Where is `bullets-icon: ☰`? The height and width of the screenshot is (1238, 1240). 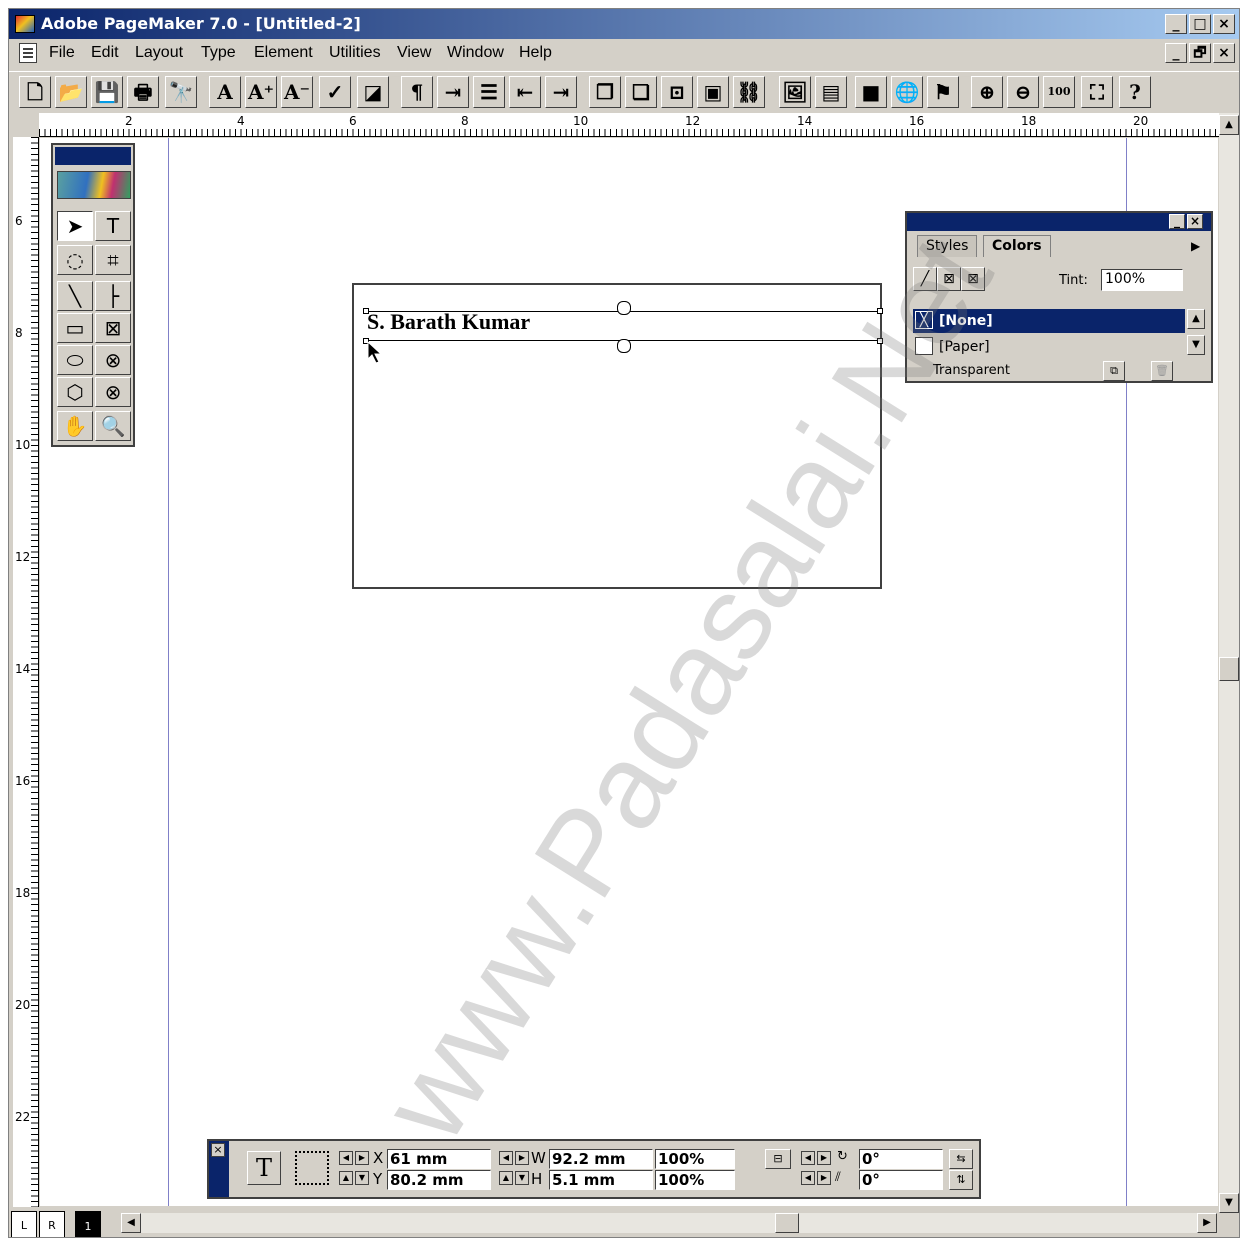
bullets-icon: ☰ is located at coordinates (489, 92).